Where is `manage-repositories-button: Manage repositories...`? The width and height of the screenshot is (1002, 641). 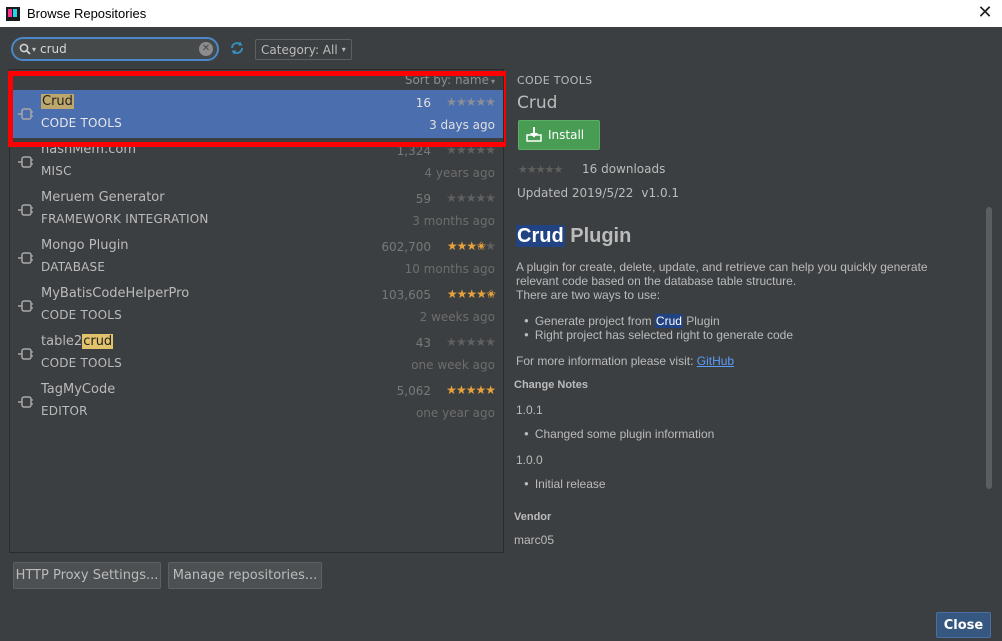 manage-repositories-button: Manage repositories... is located at coordinates (245, 575).